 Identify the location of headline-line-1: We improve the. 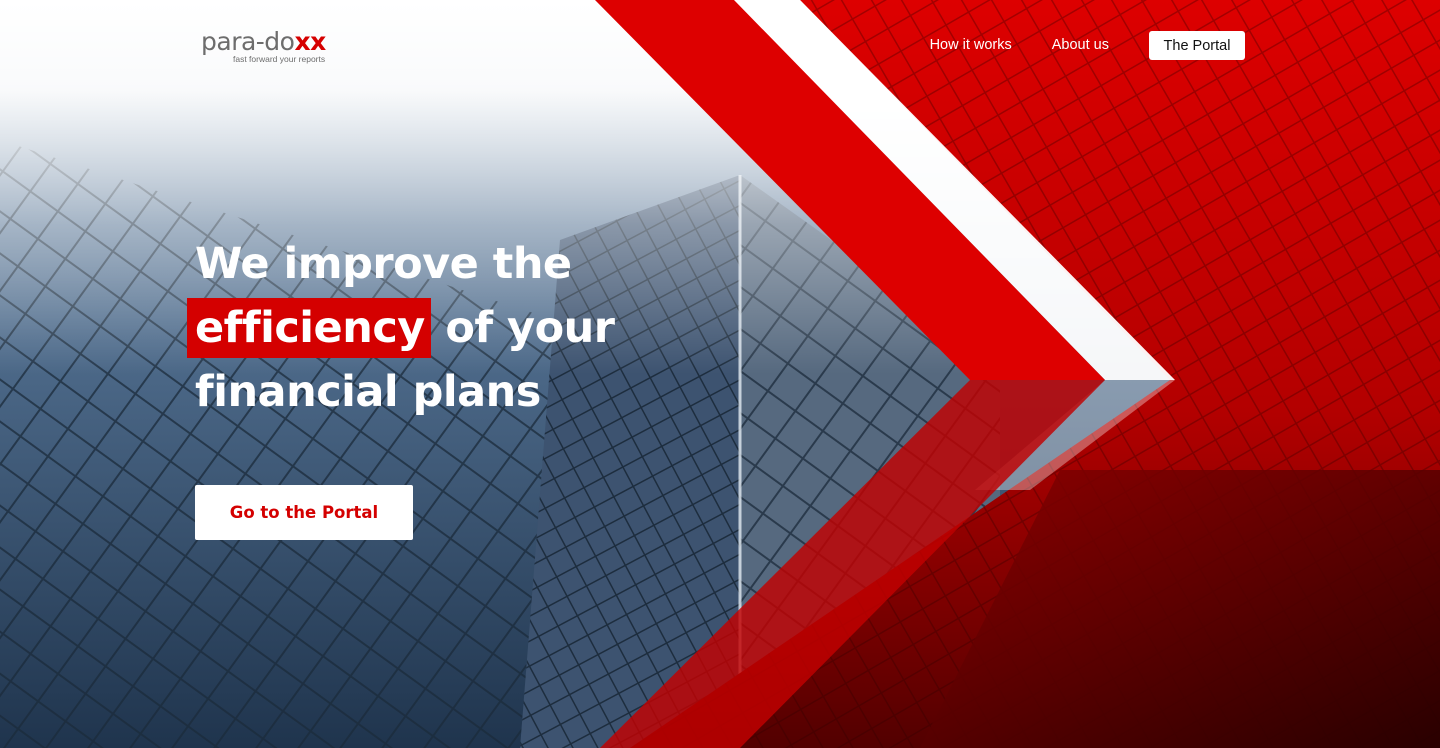
(383, 264).